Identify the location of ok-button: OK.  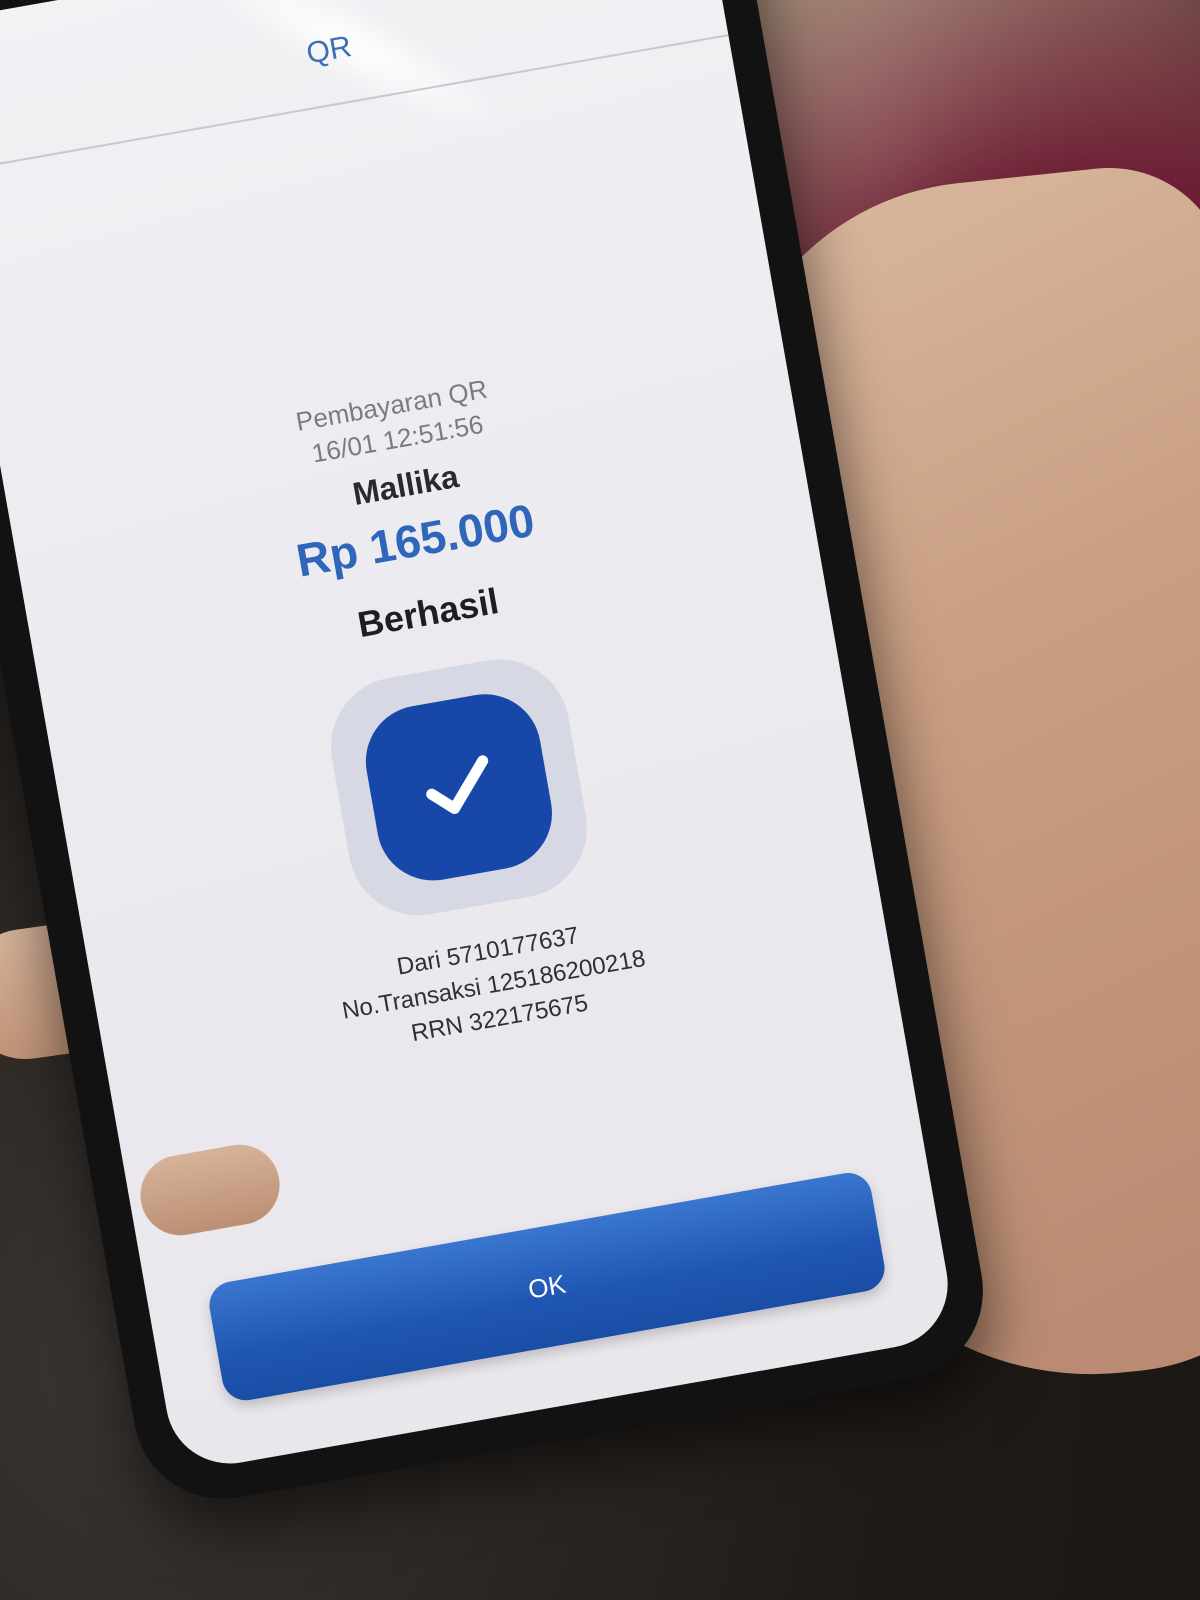
(547, 1287).